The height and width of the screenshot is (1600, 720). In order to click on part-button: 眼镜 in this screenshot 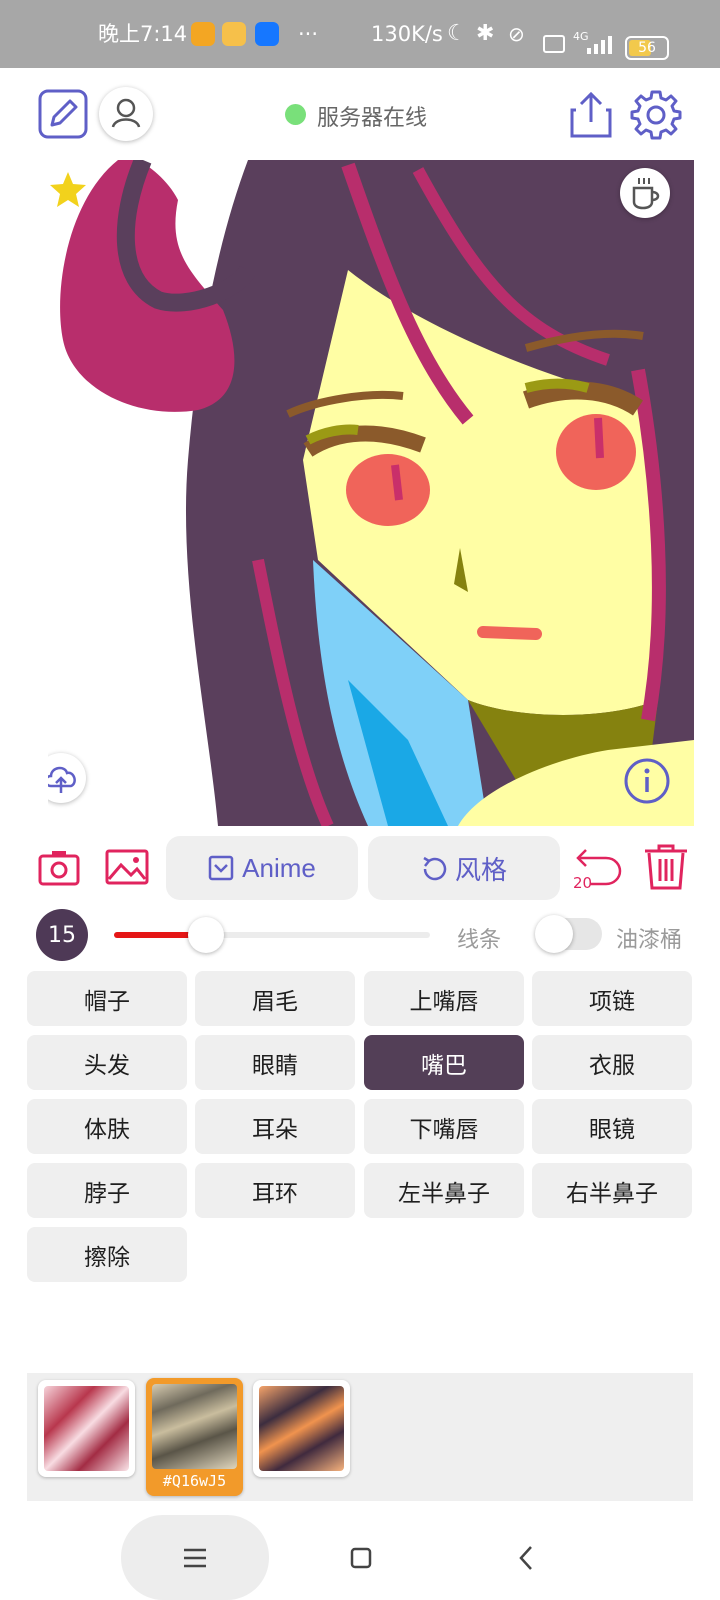, I will do `click(612, 1126)`.